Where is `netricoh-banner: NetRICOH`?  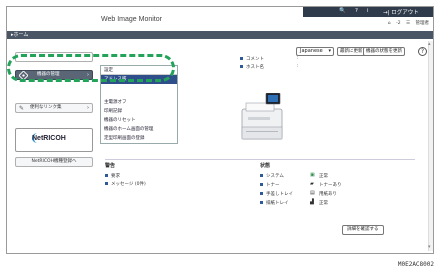 netricoh-banner: NetRICOH is located at coordinates (54, 140).